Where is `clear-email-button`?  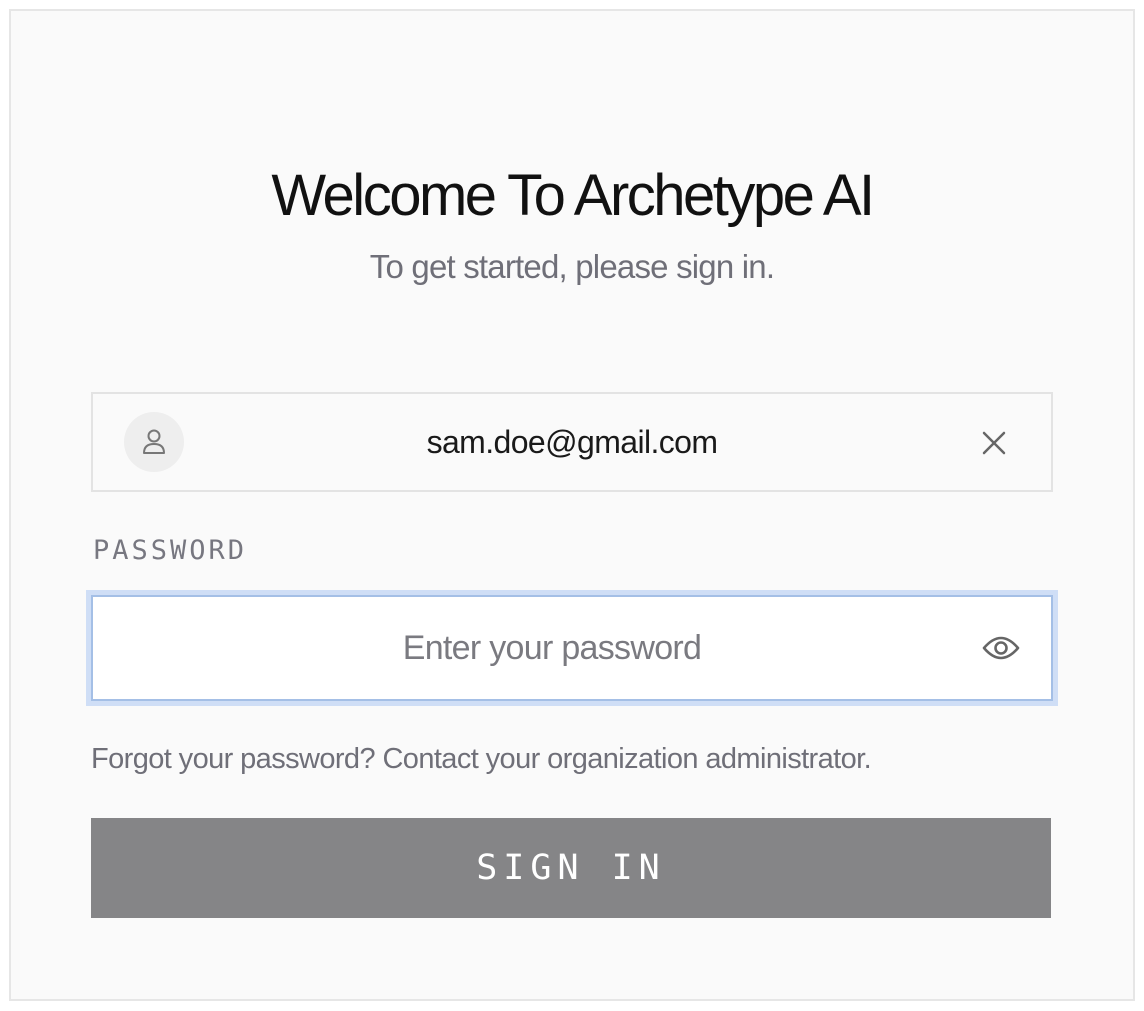
clear-email-button is located at coordinates (994, 443).